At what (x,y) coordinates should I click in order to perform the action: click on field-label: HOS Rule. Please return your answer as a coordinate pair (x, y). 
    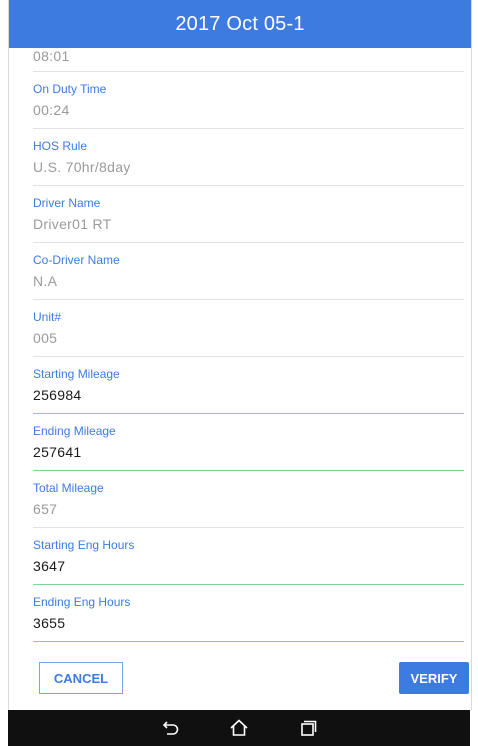
    Looking at the image, I should click on (60, 146).